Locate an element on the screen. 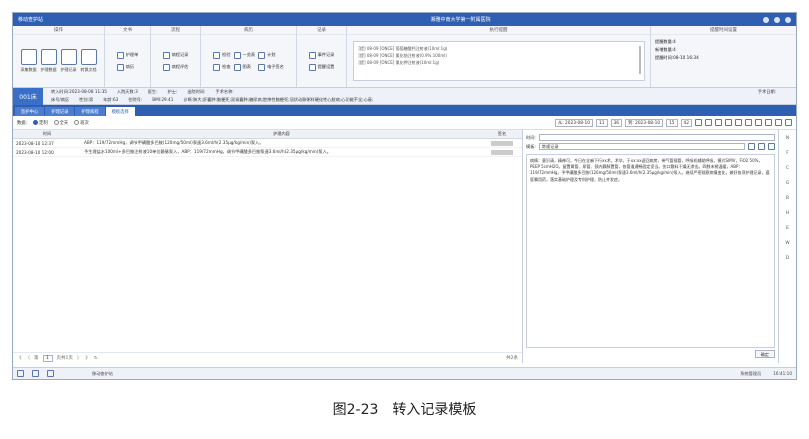  from-minute-input: 36 is located at coordinates (616, 122).